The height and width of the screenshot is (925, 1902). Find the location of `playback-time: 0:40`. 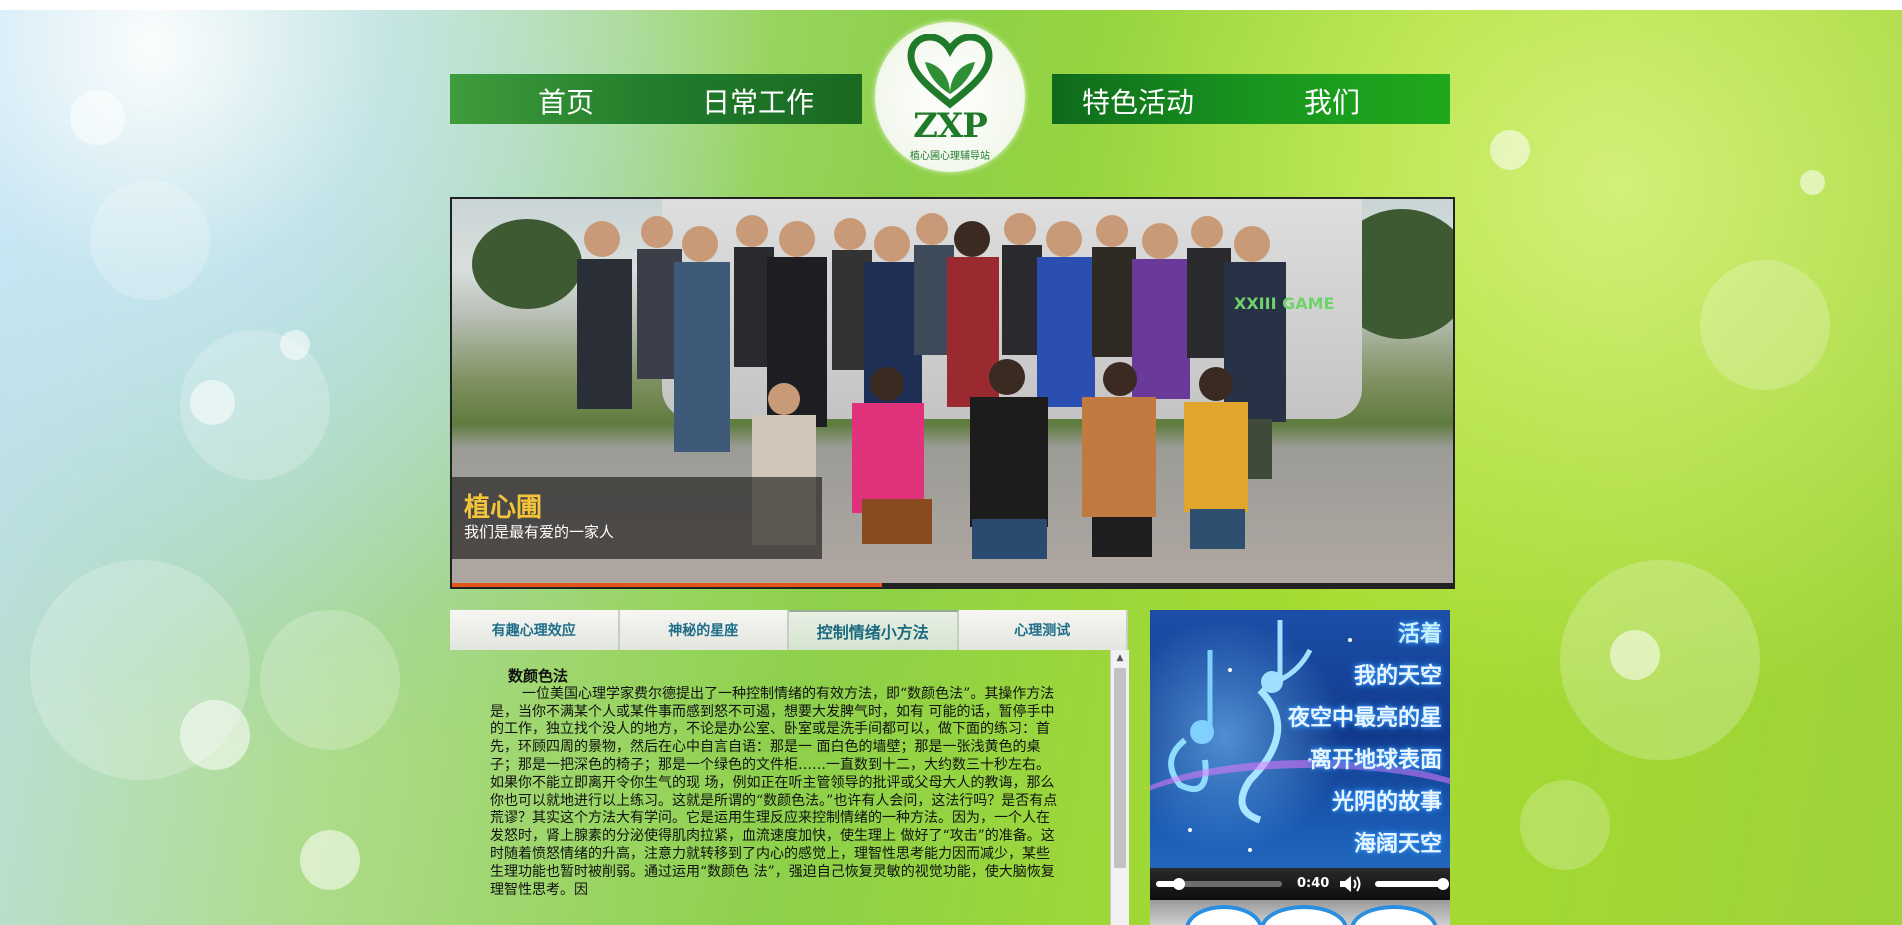

playback-time: 0:40 is located at coordinates (1313, 883).